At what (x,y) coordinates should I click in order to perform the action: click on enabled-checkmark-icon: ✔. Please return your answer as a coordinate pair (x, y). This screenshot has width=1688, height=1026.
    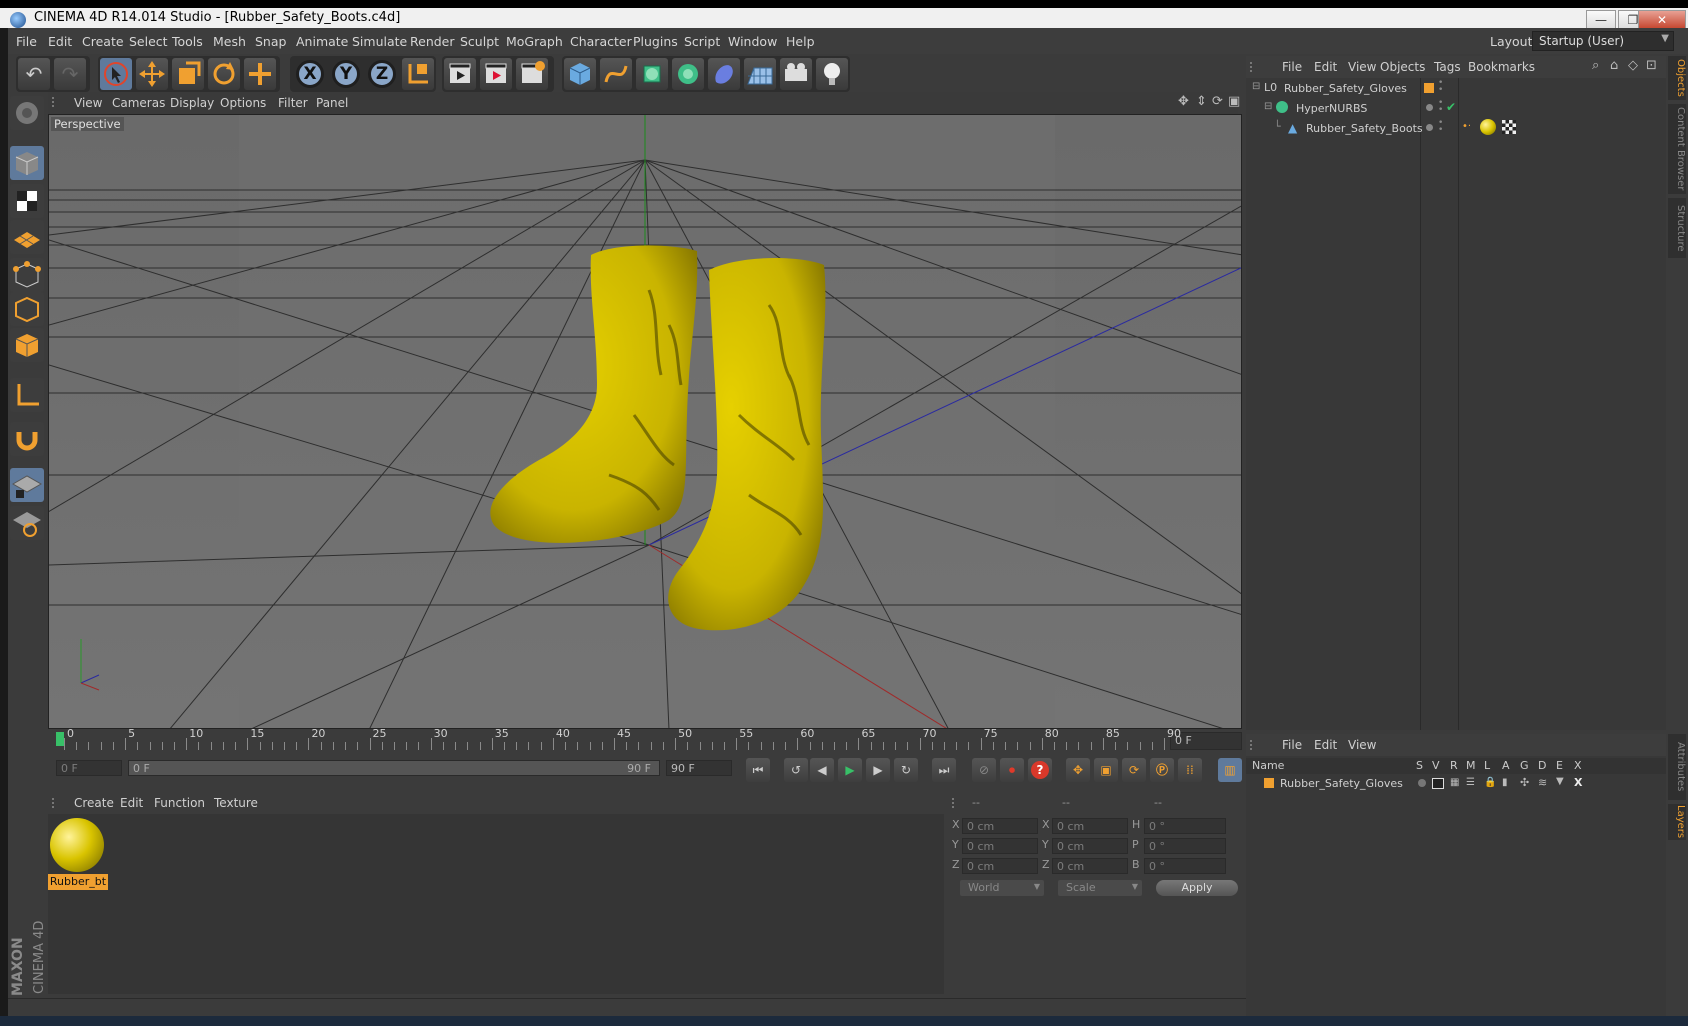
    Looking at the image, I should click on (1451, 107).